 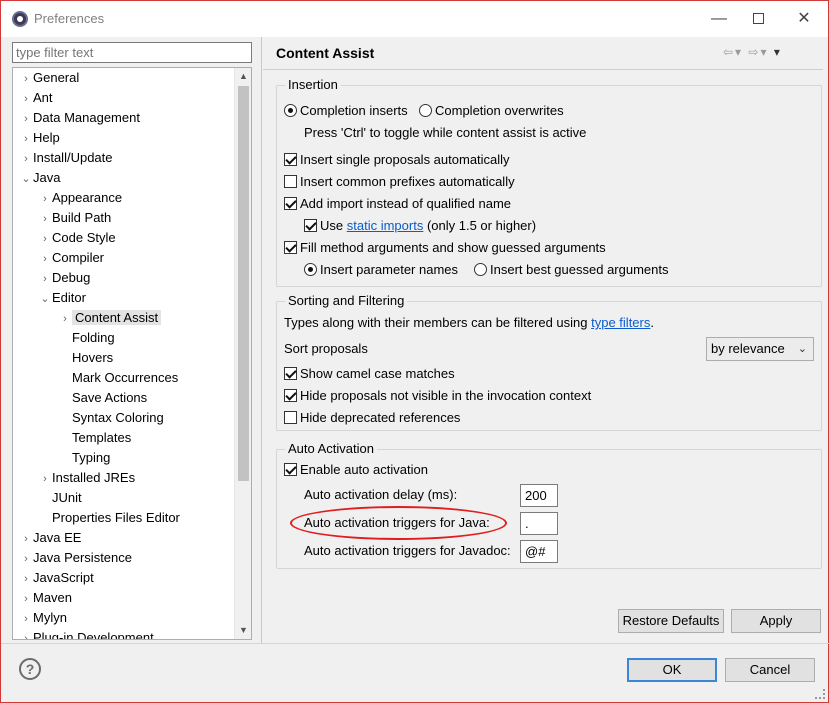 What do you see at coordinates (385, 225) in the screenshot?
I see `static-imports-link: static imports` at bounding box center [385, 225].